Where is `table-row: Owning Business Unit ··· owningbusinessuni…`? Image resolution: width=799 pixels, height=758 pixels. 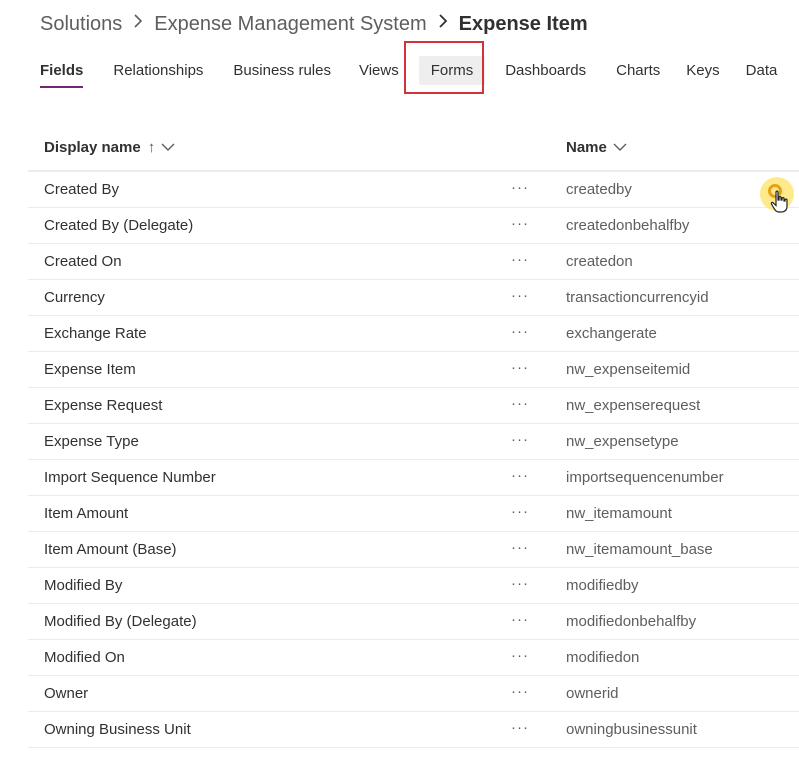 table-row: Owning Business Unit ··· owningbusinessuni… is located at coordinates (413, 730).